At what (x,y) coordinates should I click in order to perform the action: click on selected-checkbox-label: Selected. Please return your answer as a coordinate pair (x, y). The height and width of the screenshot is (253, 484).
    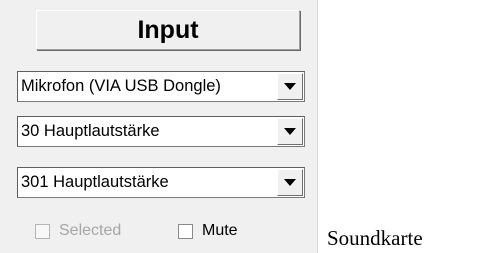
    Looking at the image, I should click on (90, 230).